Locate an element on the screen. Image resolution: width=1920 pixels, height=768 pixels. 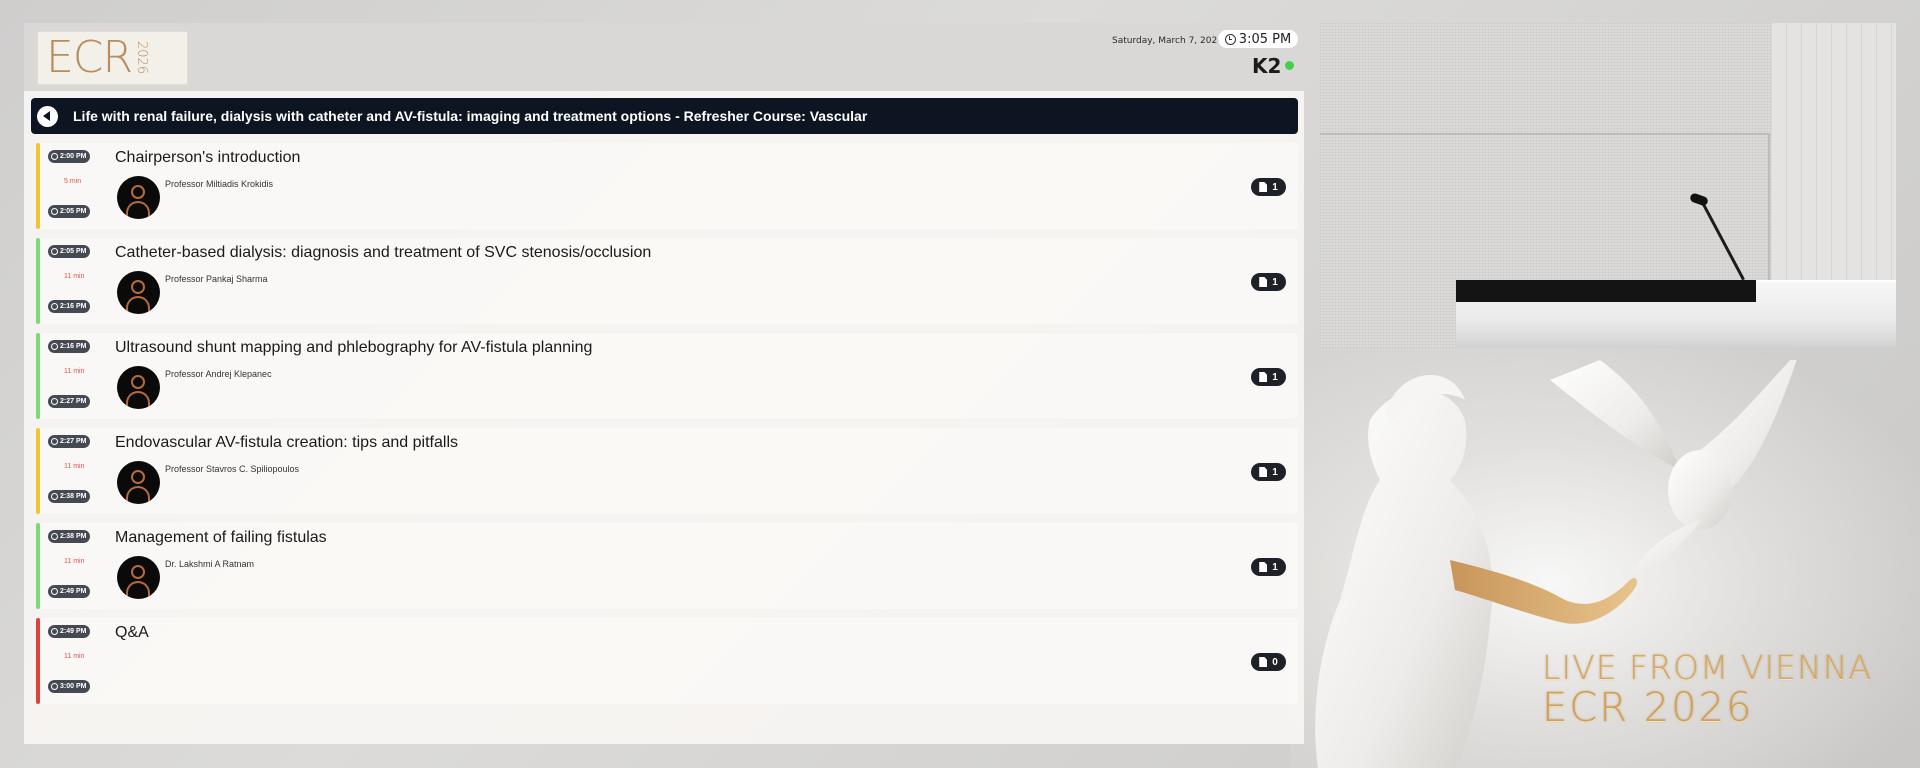
back-button is located at coordinates (47, 116).